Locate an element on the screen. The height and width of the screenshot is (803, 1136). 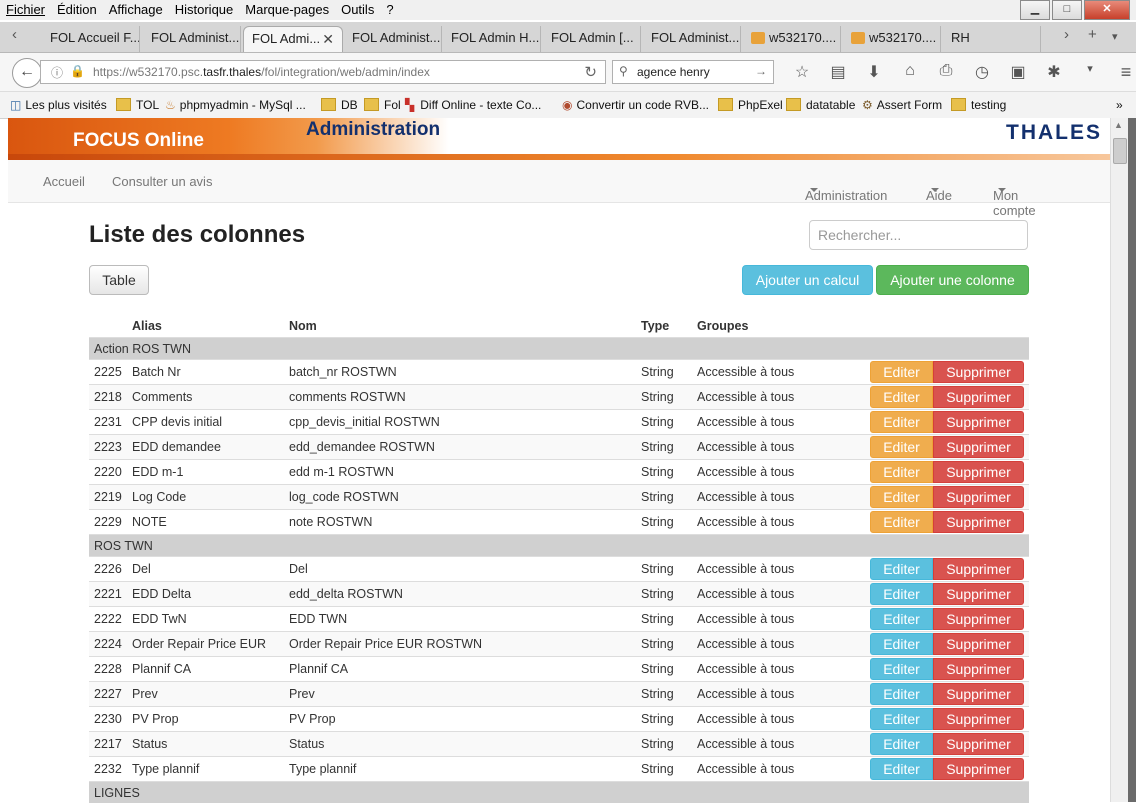
scroll-up-icon: ▲ is located at coordinates (1118, 125).